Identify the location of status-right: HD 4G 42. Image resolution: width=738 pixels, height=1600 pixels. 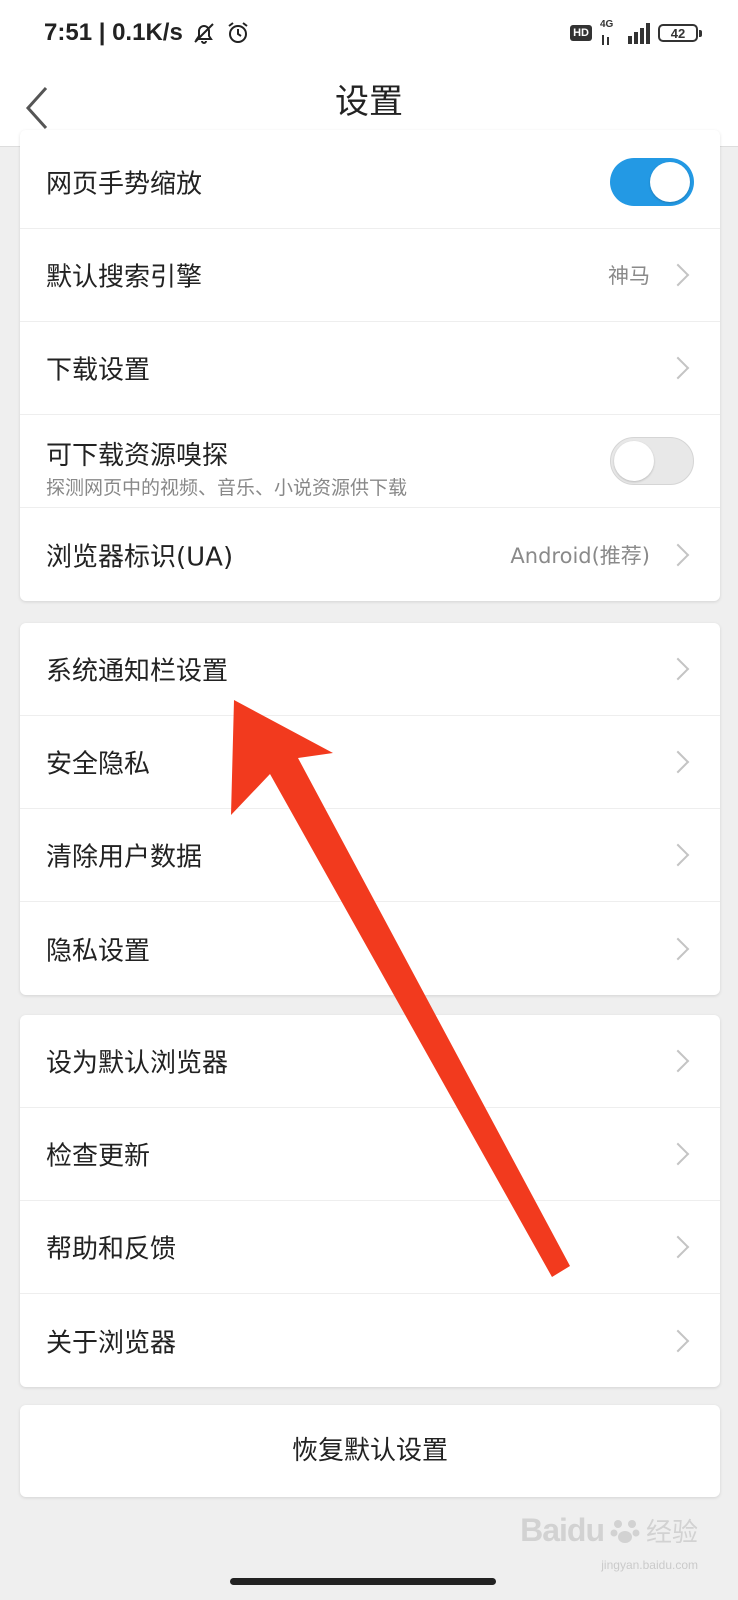
(636, 33).